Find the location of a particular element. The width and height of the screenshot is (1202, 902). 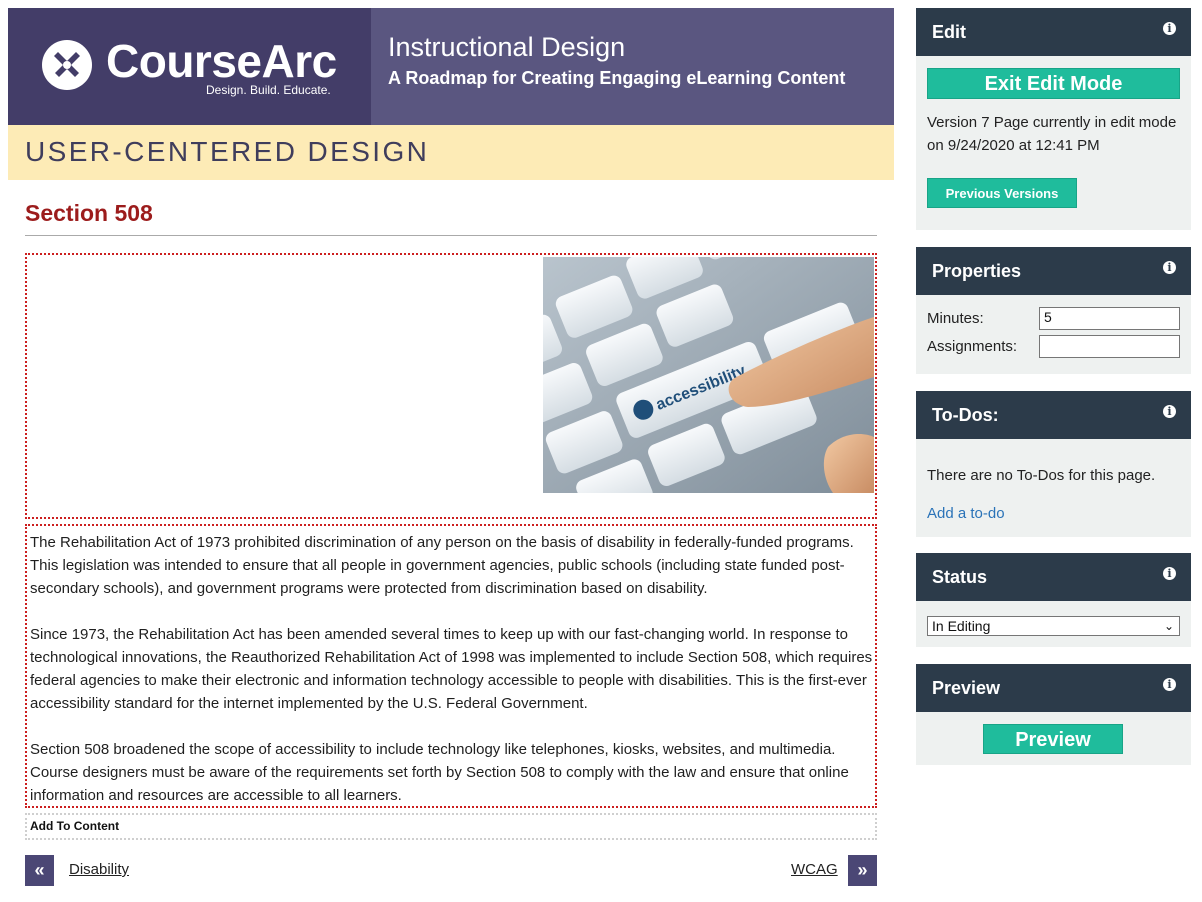

status-panel-header: Status i is located at coordinates (1053, 577).